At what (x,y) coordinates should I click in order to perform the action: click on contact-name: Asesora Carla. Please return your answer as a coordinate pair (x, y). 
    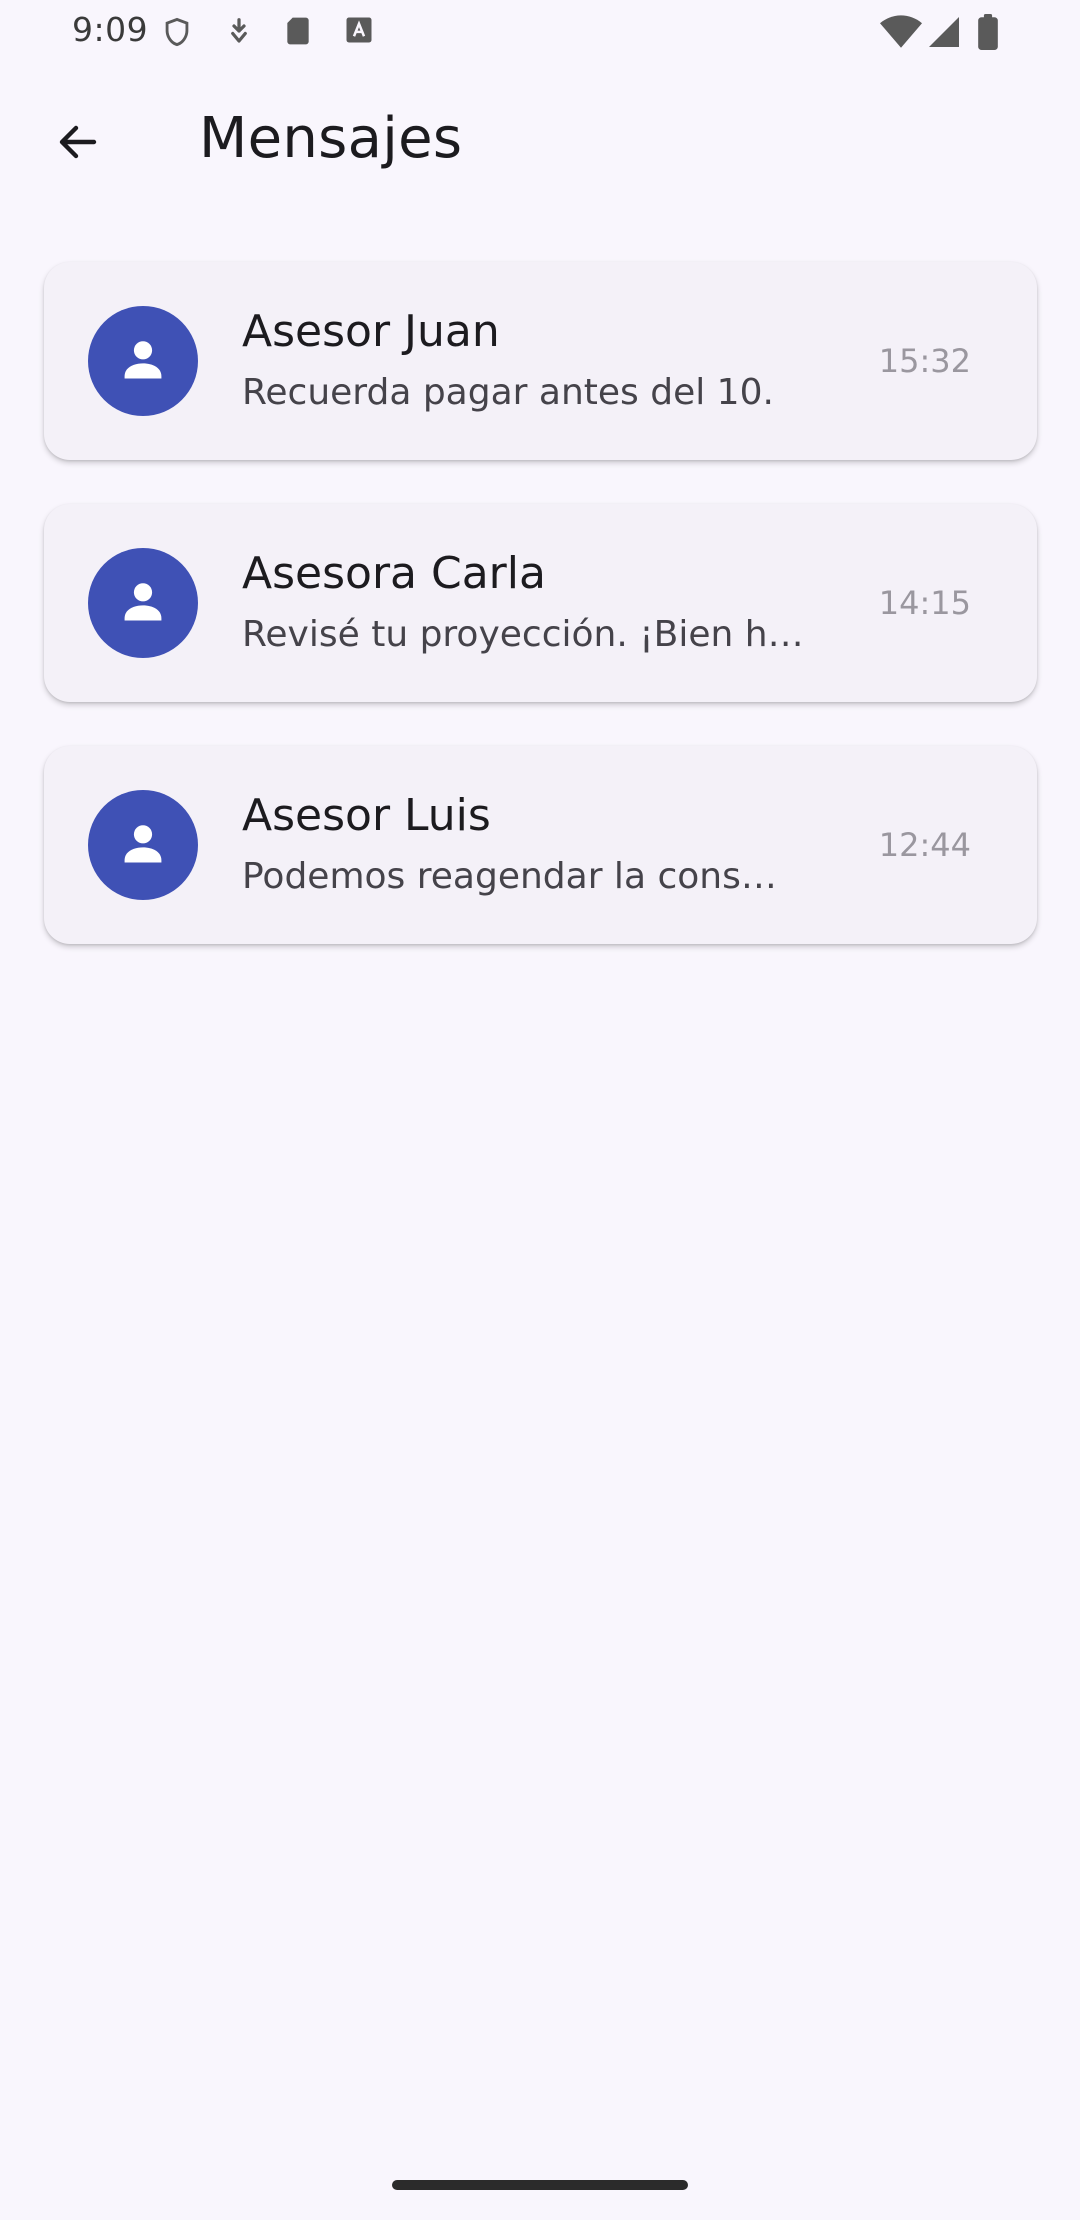
    Looking at the image, I should click on (394, 573).